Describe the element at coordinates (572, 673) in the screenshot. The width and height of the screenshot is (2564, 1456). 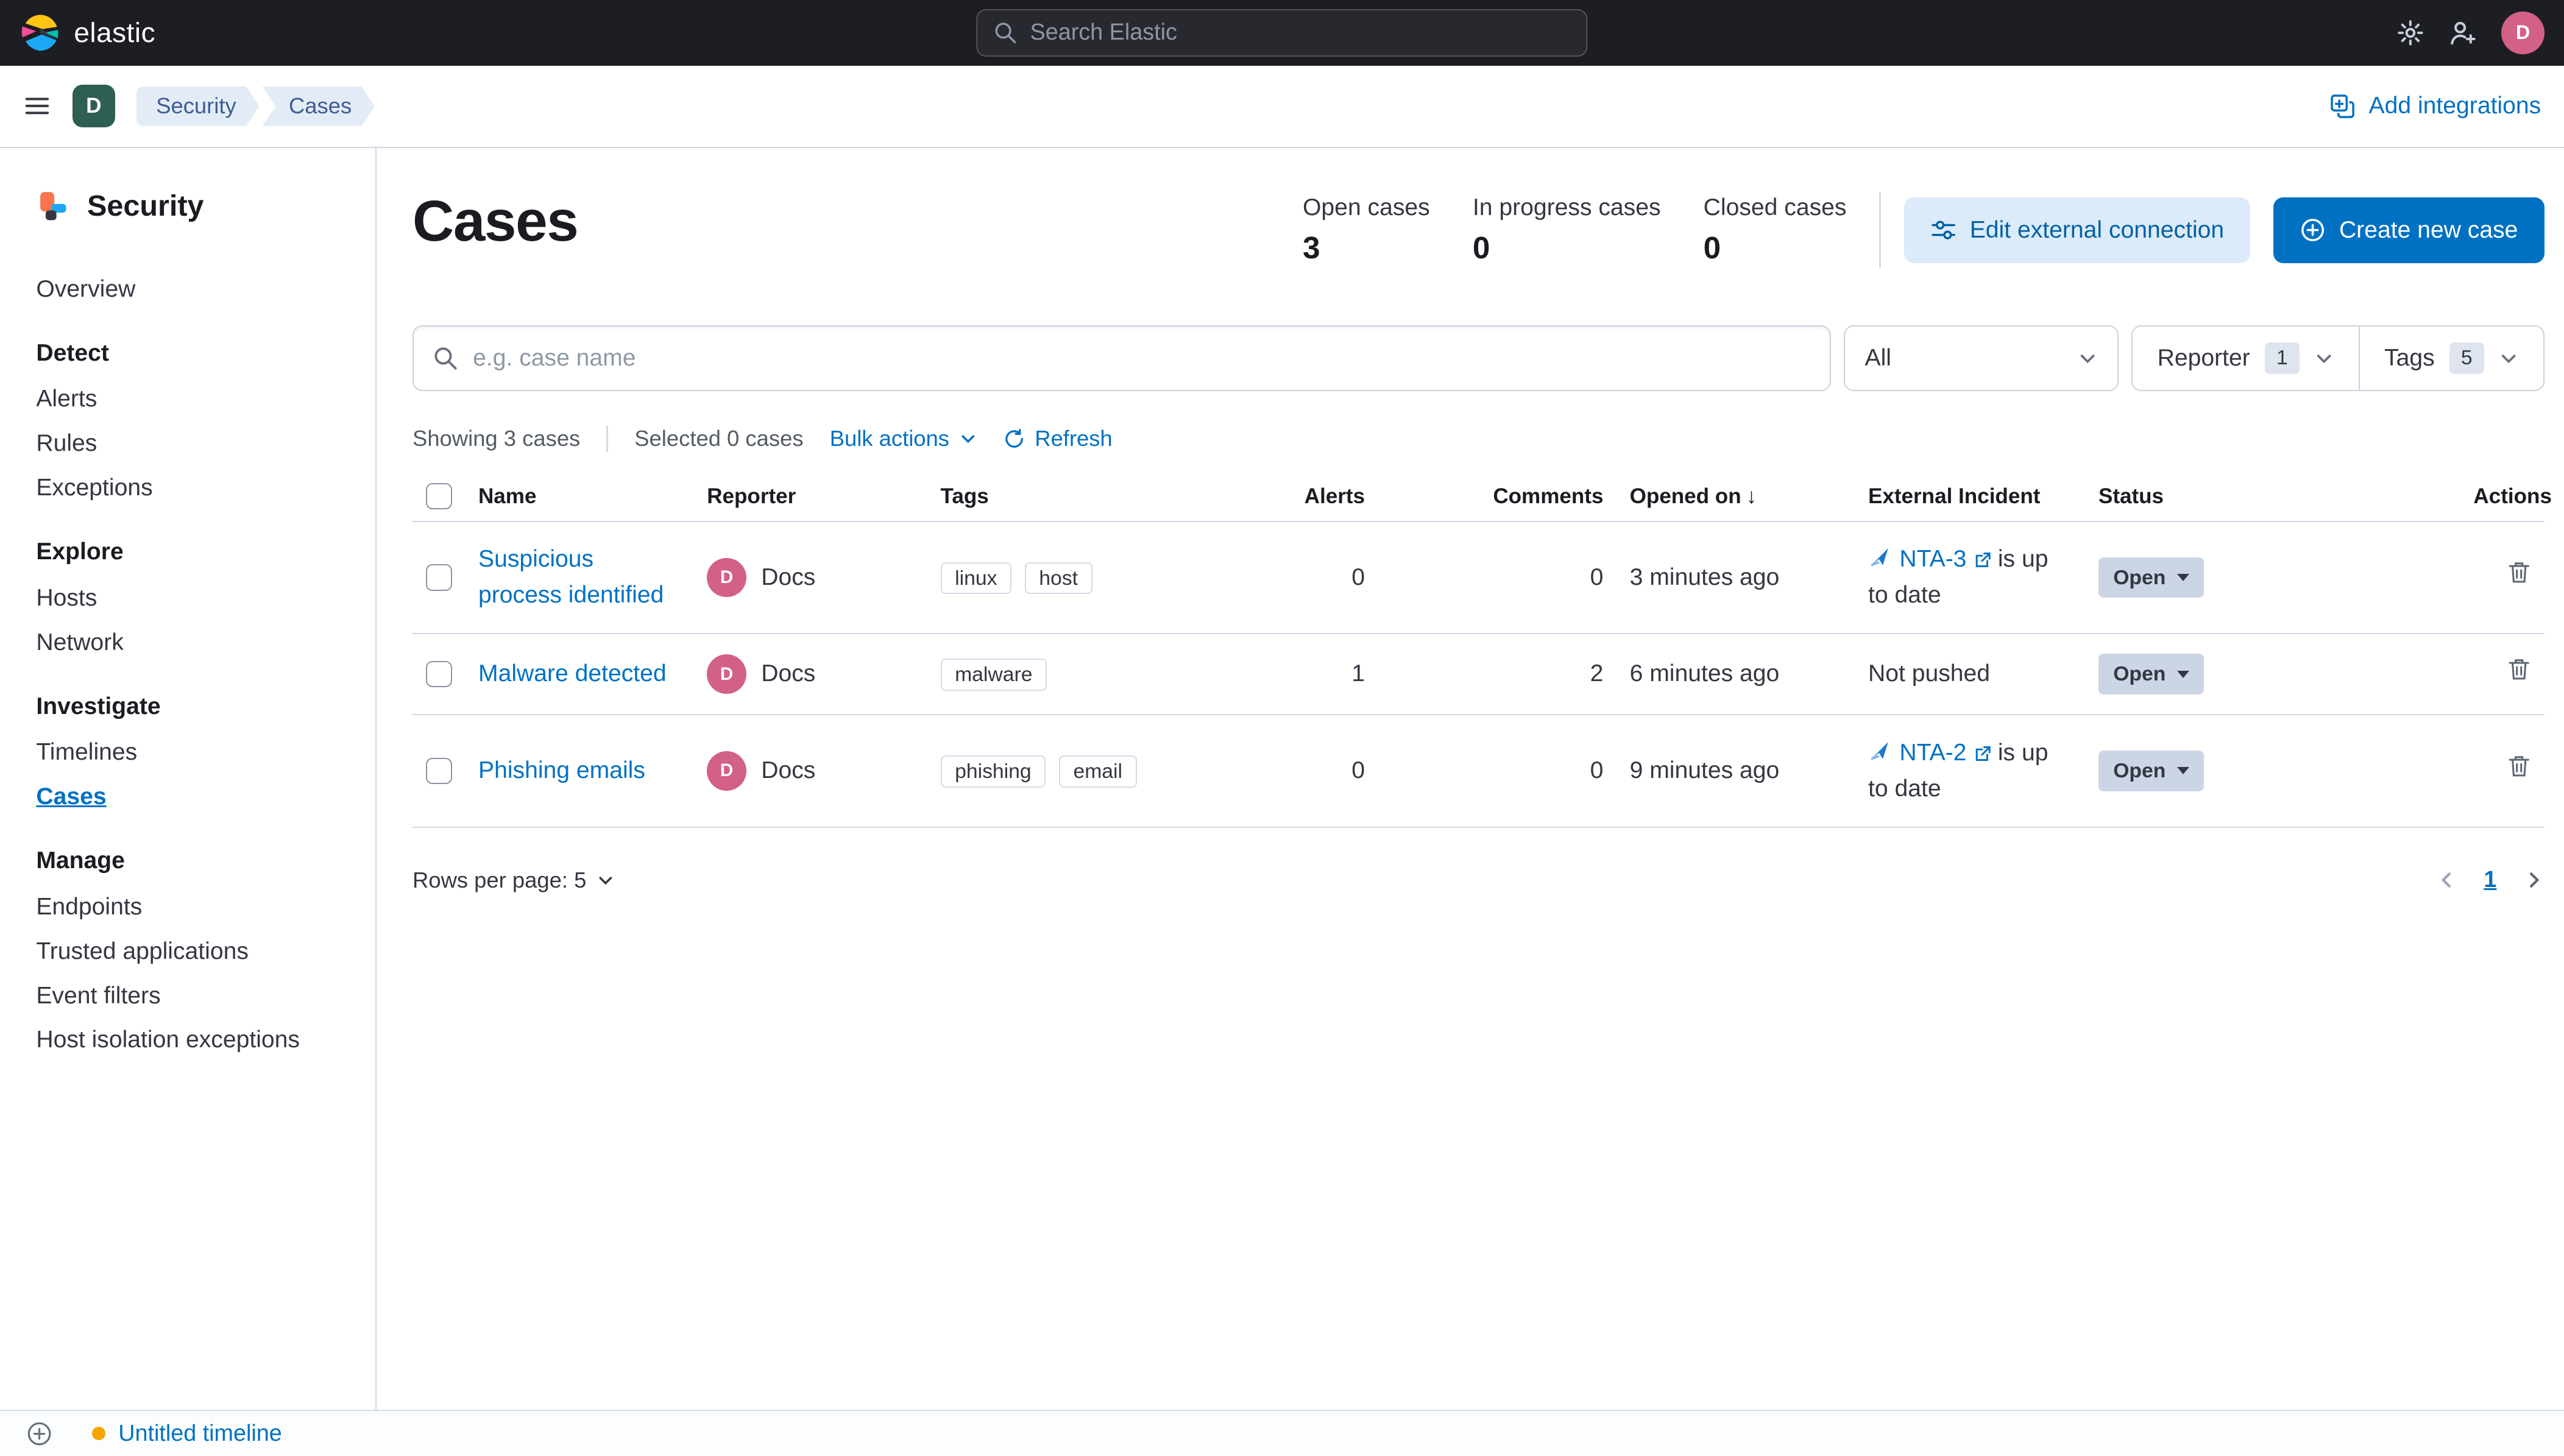
I see `case-name-link: Malware detected` at that location.